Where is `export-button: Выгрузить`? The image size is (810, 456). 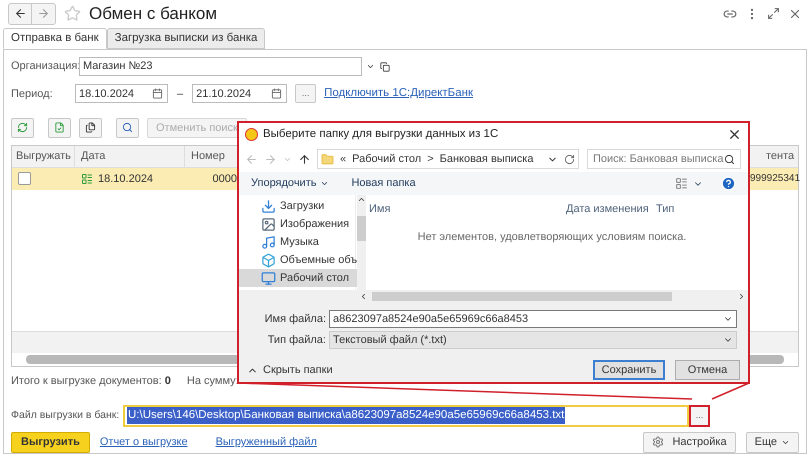
export-button: Выгрузить is located at coordinates (50, 442).